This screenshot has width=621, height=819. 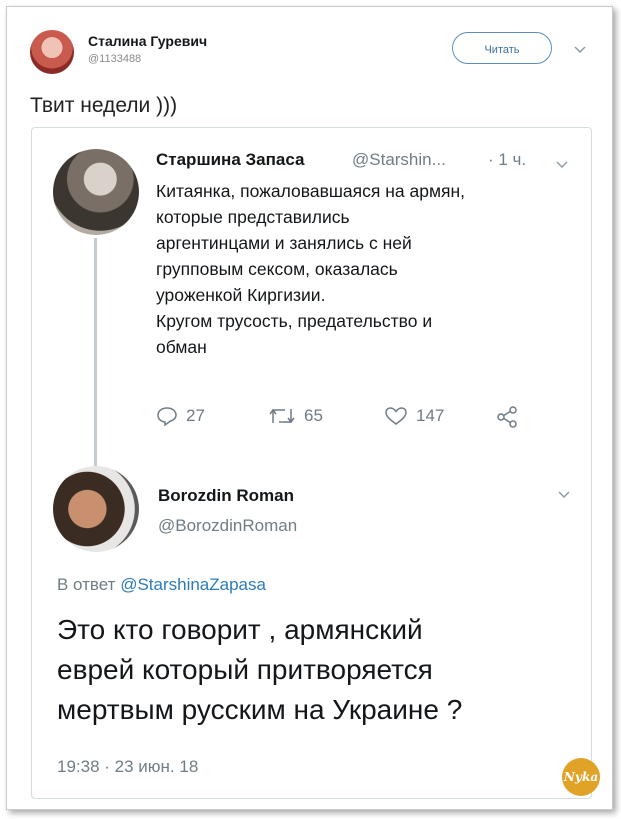 I want to click on quoted-name: Старшина Запаса, so click(x=230, y=160).